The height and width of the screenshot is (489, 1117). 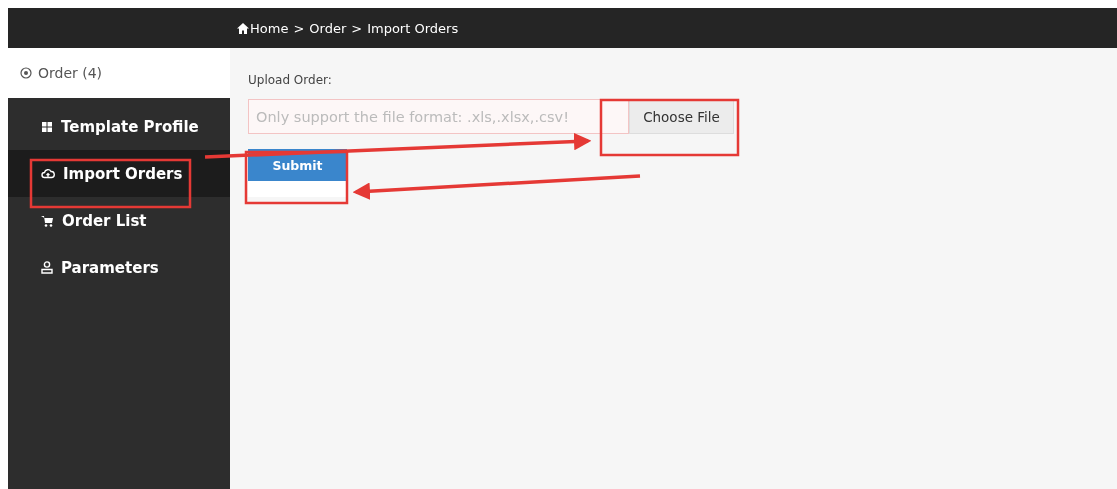 What do you see at coordinates (119, 220) in the screenshot?
I see `sidebar-item: Order List` at bounding box center [119, 220].